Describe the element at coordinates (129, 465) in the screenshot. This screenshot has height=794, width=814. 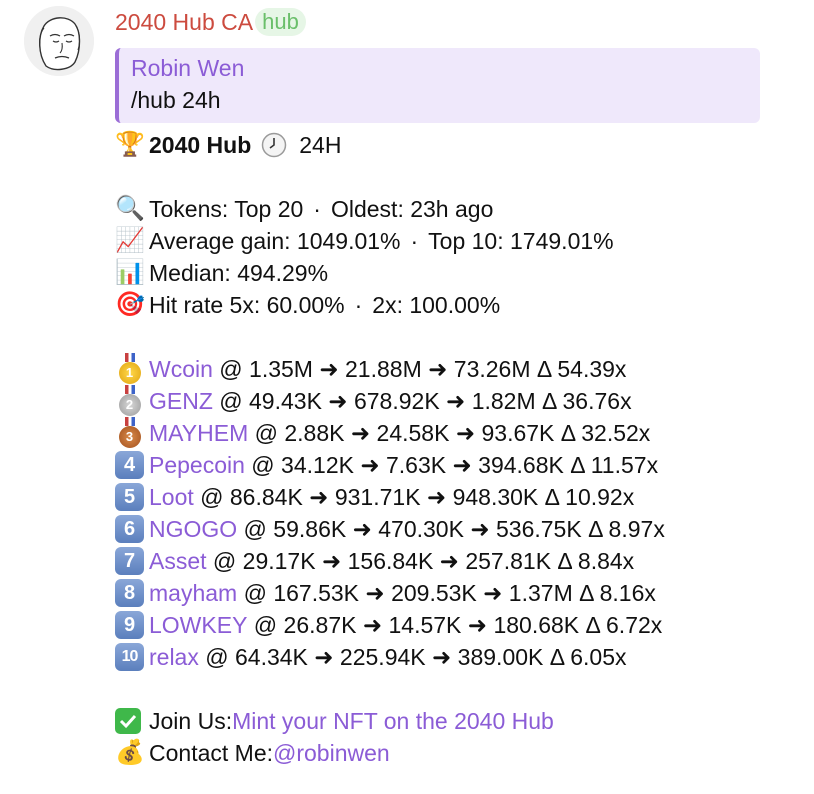
I see `keycap-4-icon: 4` at that location.